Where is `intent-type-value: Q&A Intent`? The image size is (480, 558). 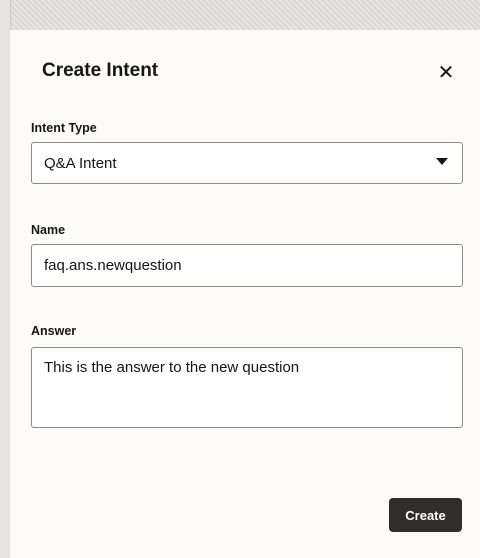
intent-type-value: Q&A Intent is located at coordinates (80, 163).